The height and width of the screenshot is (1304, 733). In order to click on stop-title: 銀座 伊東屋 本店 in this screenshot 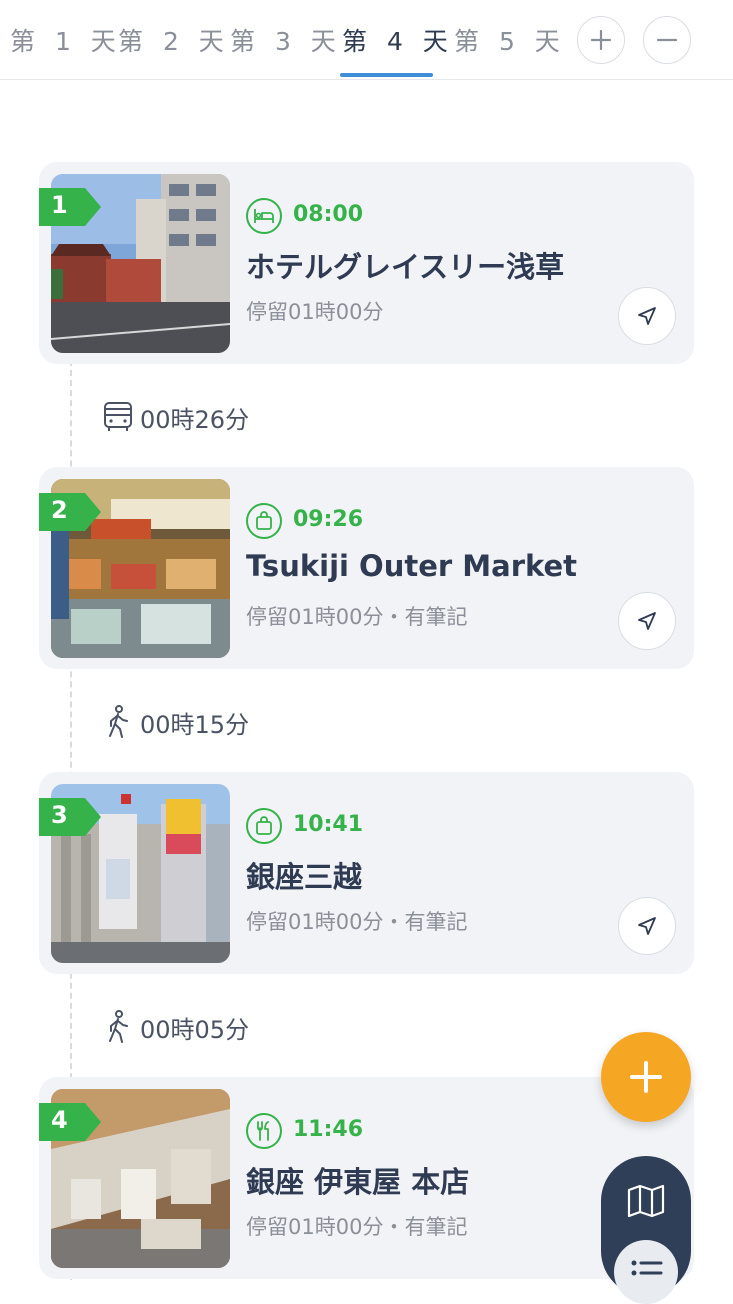, I will do `click(358, 1182)`.